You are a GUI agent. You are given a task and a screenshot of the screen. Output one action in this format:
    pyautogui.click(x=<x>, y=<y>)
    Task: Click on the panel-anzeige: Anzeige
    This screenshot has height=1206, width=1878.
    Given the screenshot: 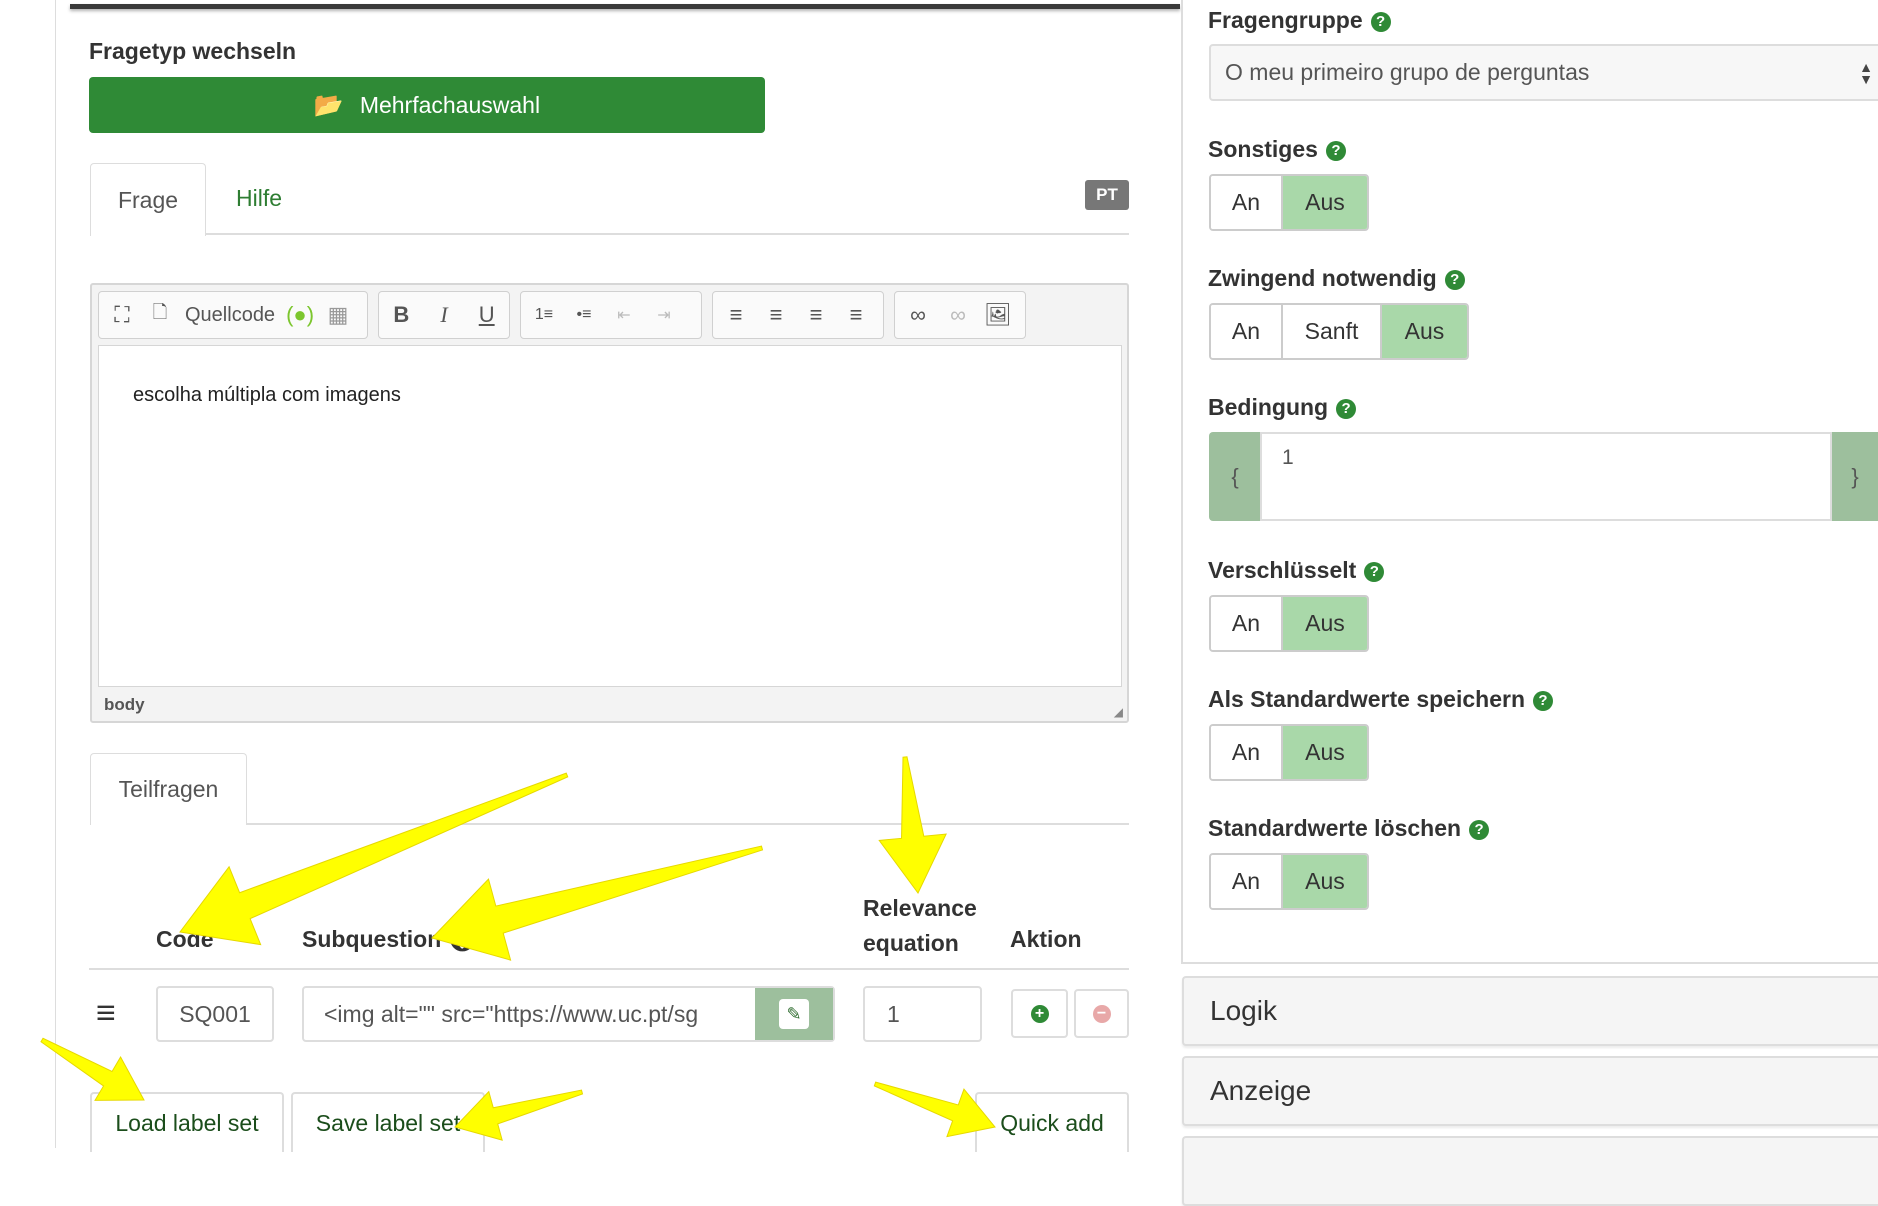 What is the action you would take?
    pyautogui.click(x=1530, y=1091)
    